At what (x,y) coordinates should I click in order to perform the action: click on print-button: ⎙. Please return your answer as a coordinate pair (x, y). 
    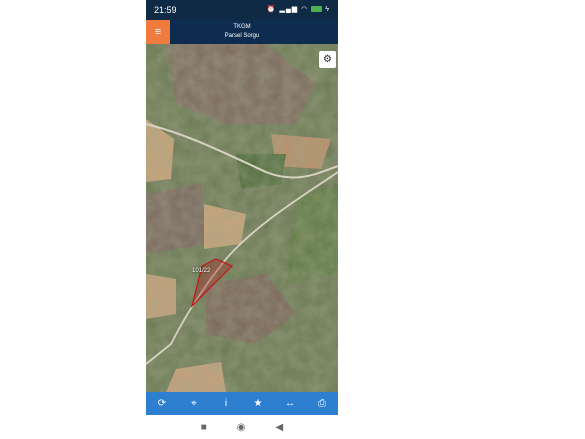
    Looking at the image, I should click on (322, 404).